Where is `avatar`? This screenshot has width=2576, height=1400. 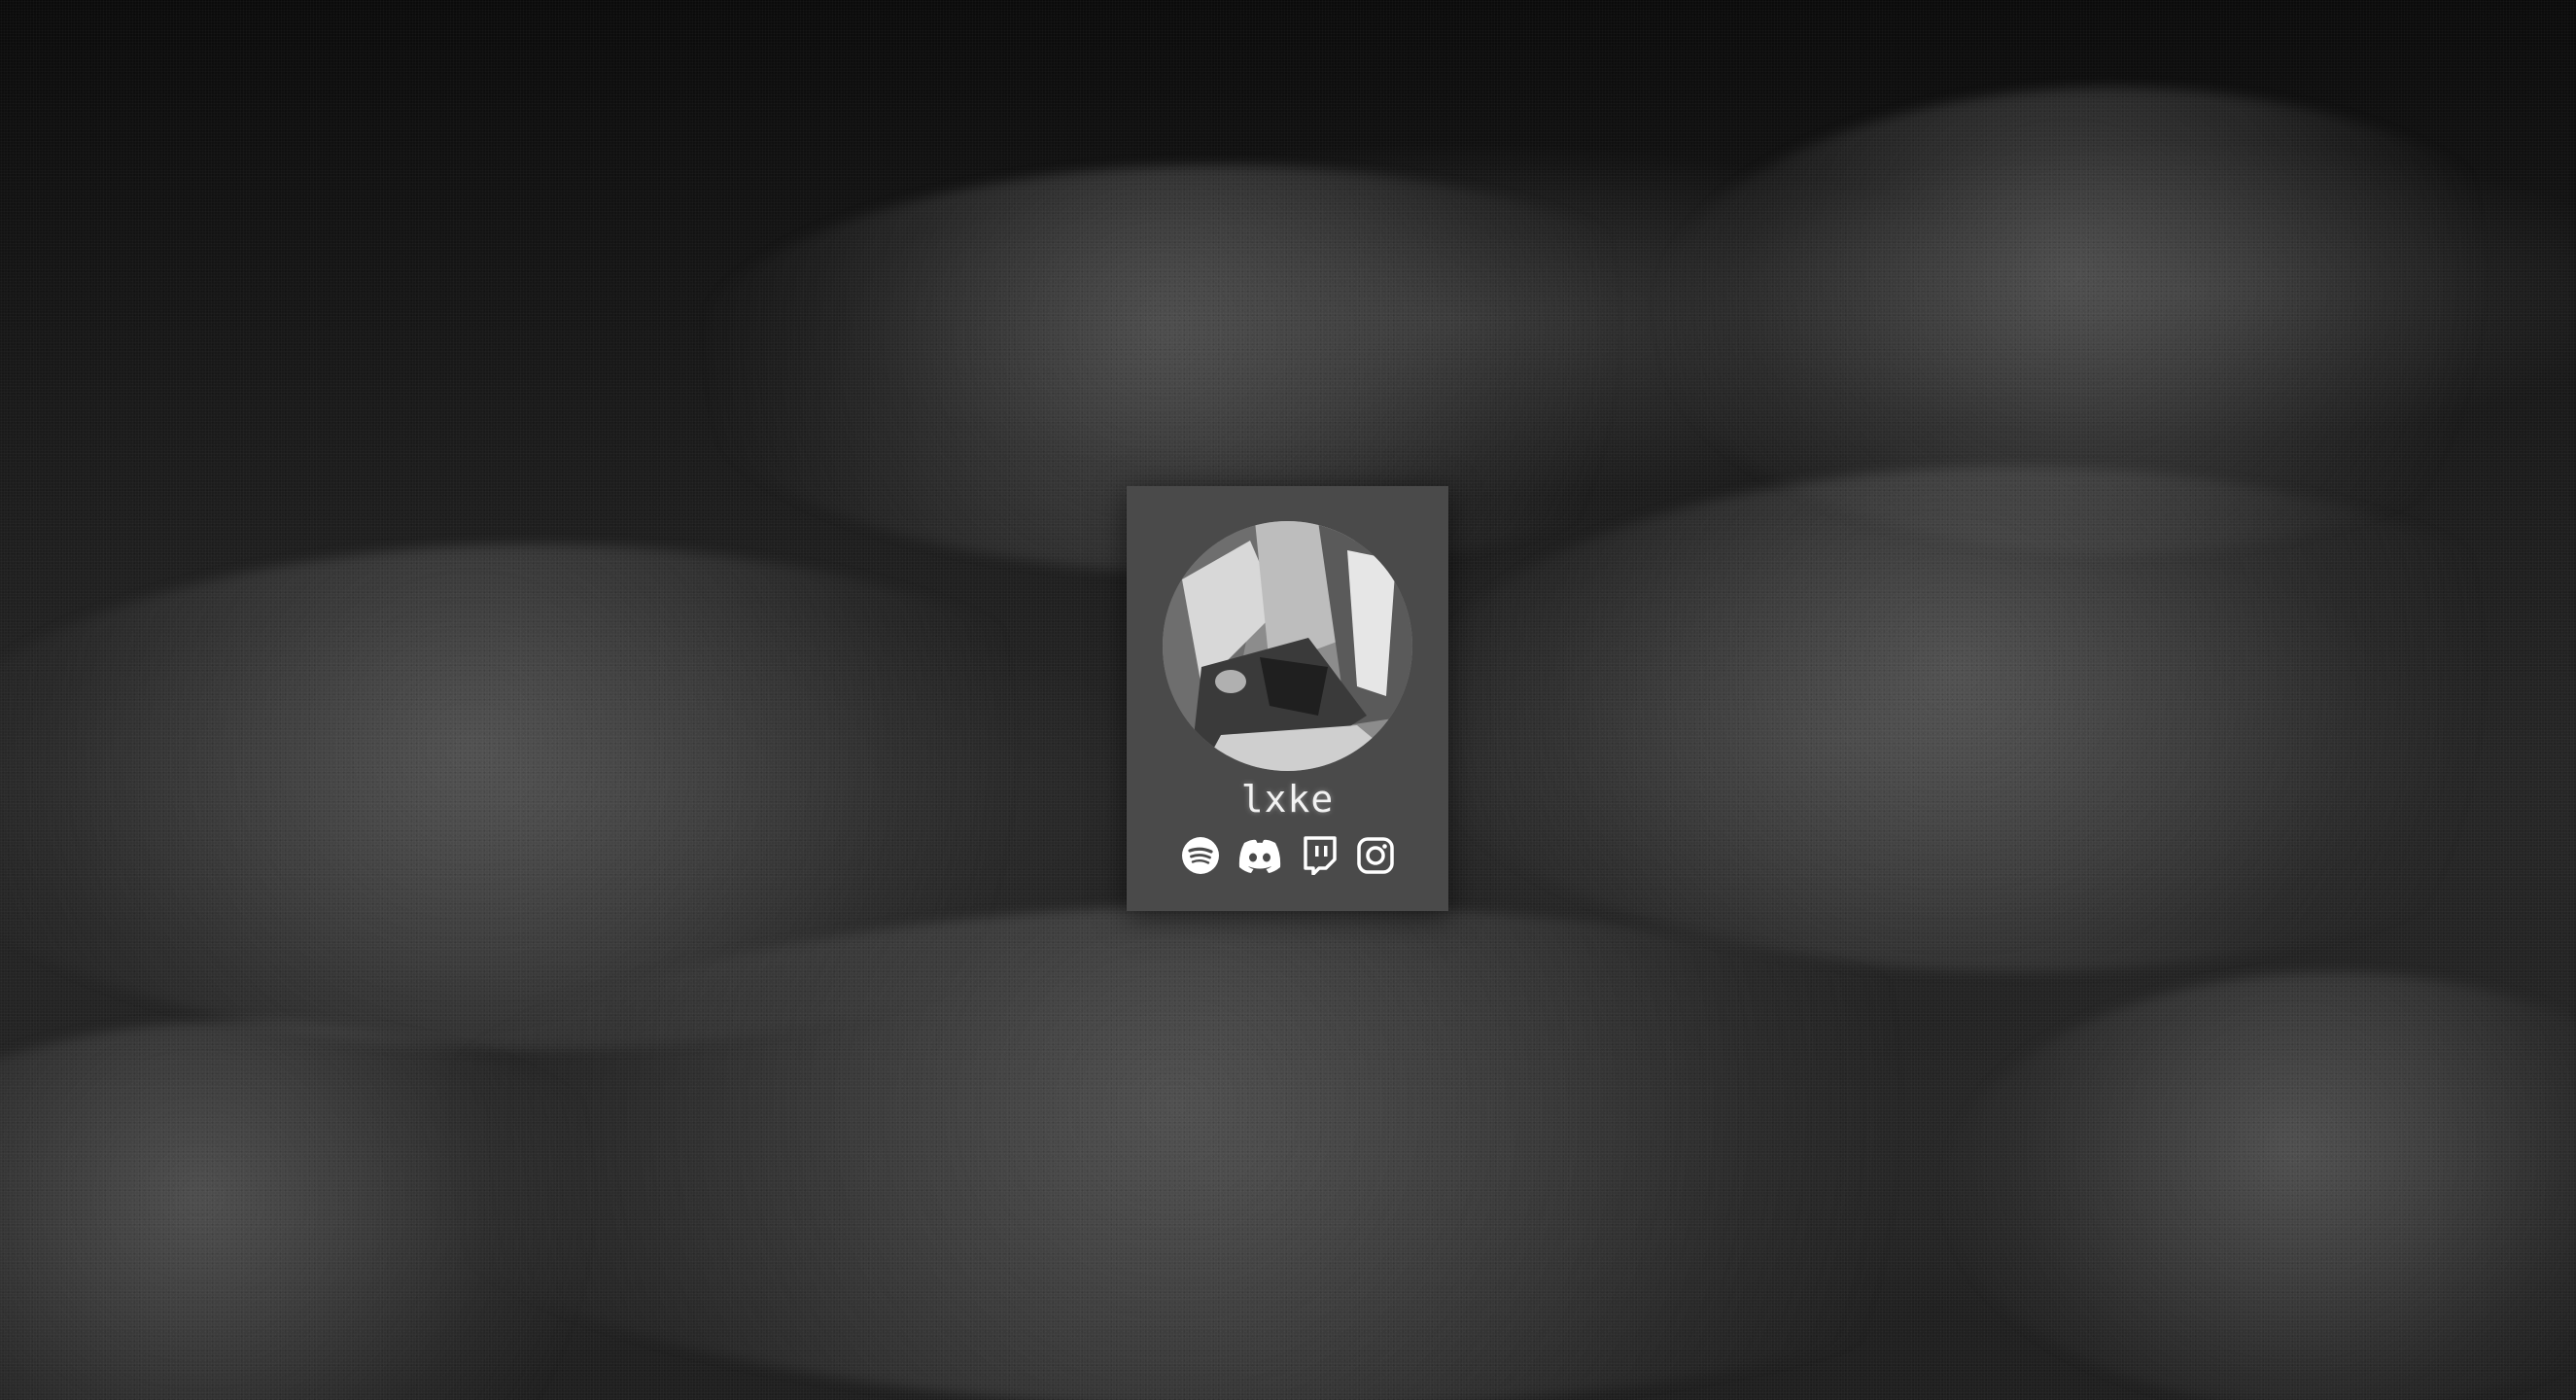 avatar is located at coordinates (1288, 646).